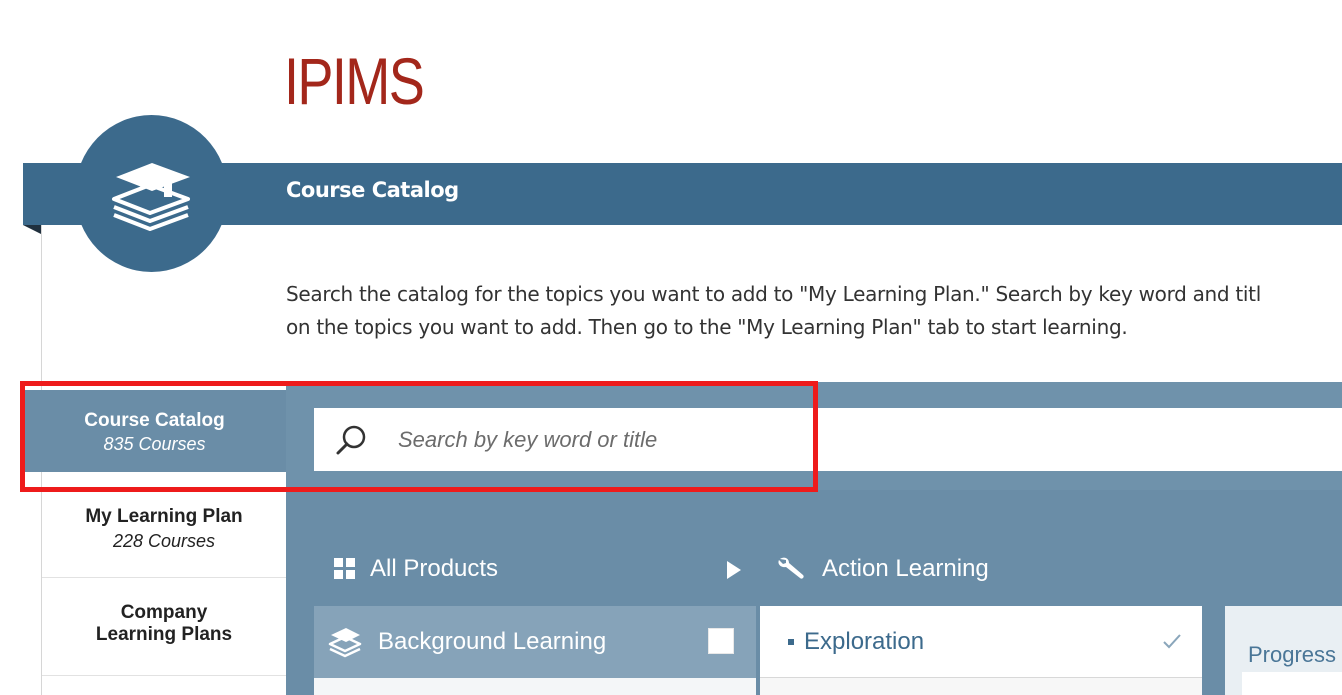  Describe the element at coordinates (791, 568) in the screenshot. I see `wrench-icon` at that location.